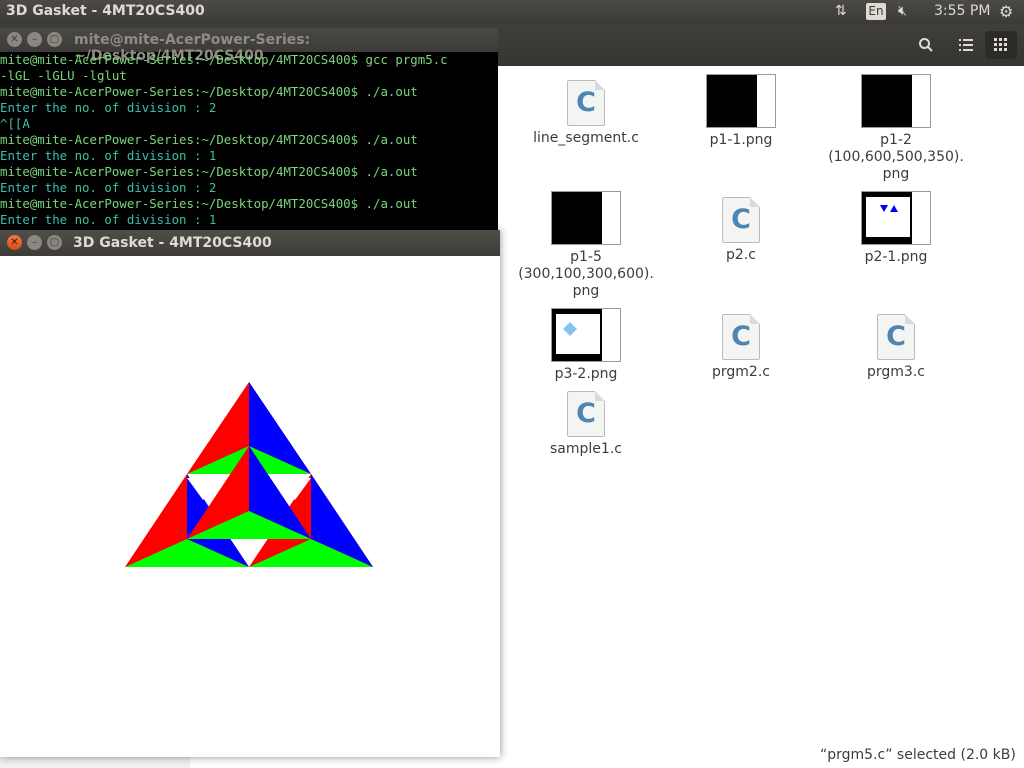 This screenshot has width=1024, height=768. I want to click on file-item: C sample1.c, so click(586, 424).